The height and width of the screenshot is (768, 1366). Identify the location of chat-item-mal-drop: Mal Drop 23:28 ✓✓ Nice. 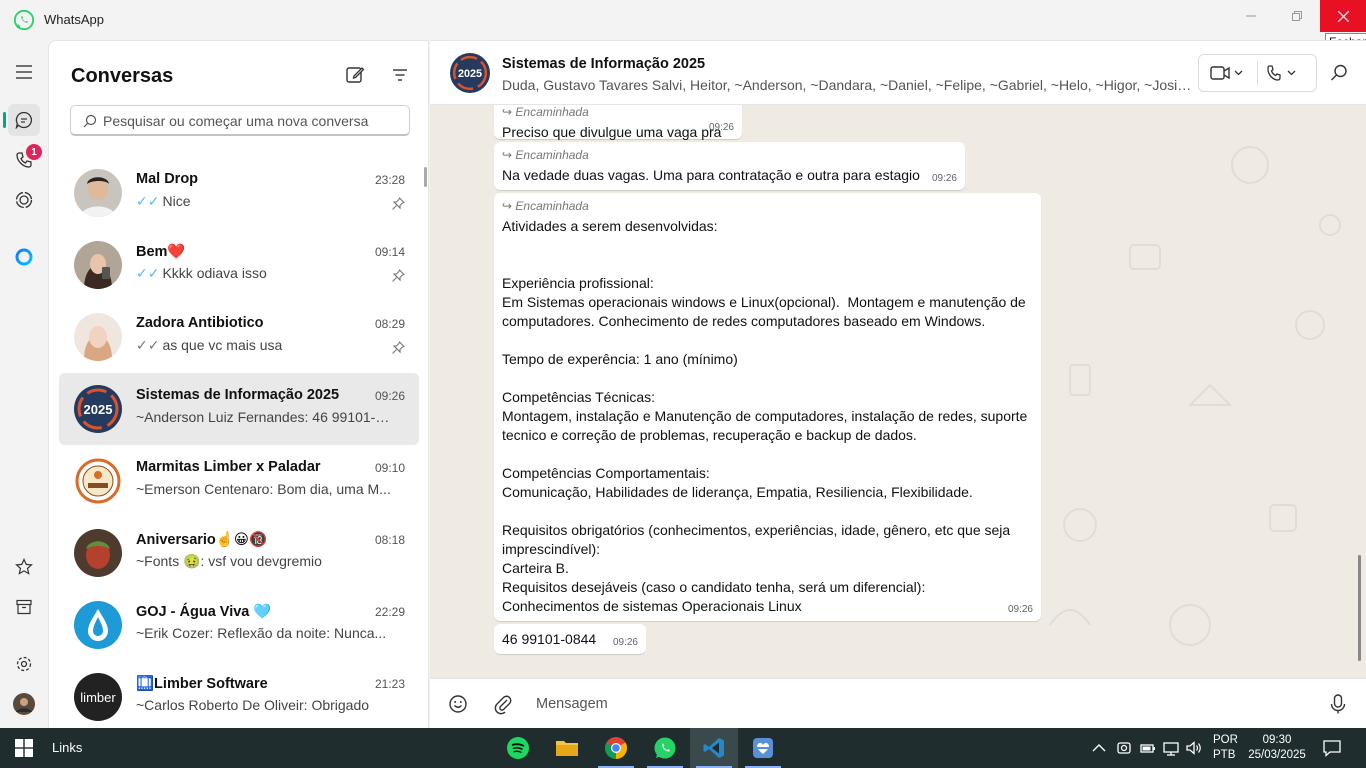
(239, 193).